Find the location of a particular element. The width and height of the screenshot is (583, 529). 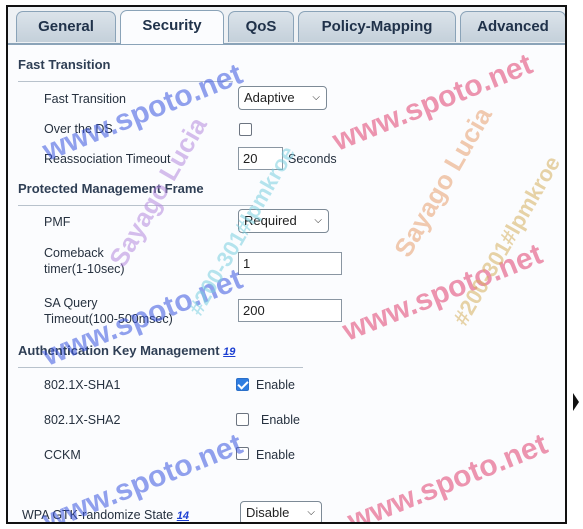

over-the-ds-checkbox is located at coordinates (245, 129).